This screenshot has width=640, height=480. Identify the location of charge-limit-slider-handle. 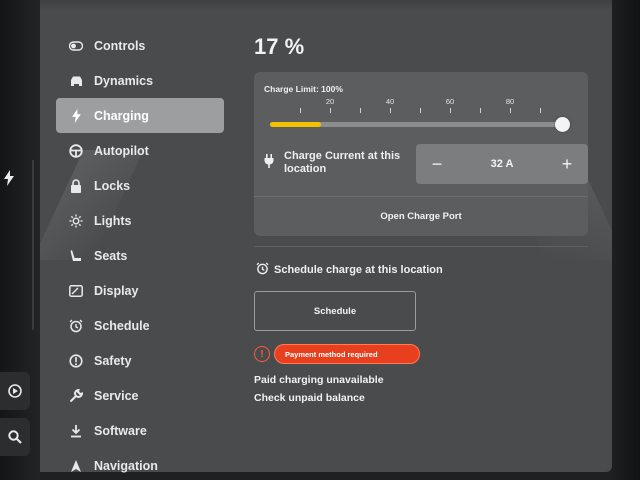
(562, 124).